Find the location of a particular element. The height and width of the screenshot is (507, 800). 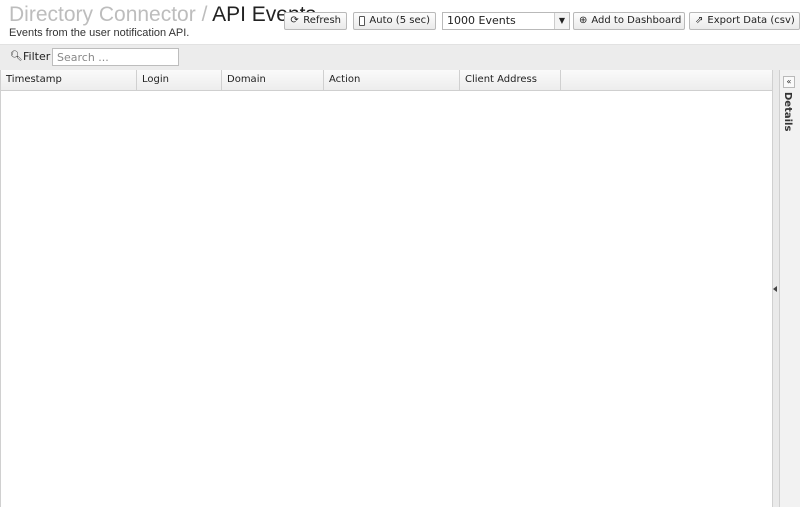

column-header-action: Action is located at coordinates (392, 80).